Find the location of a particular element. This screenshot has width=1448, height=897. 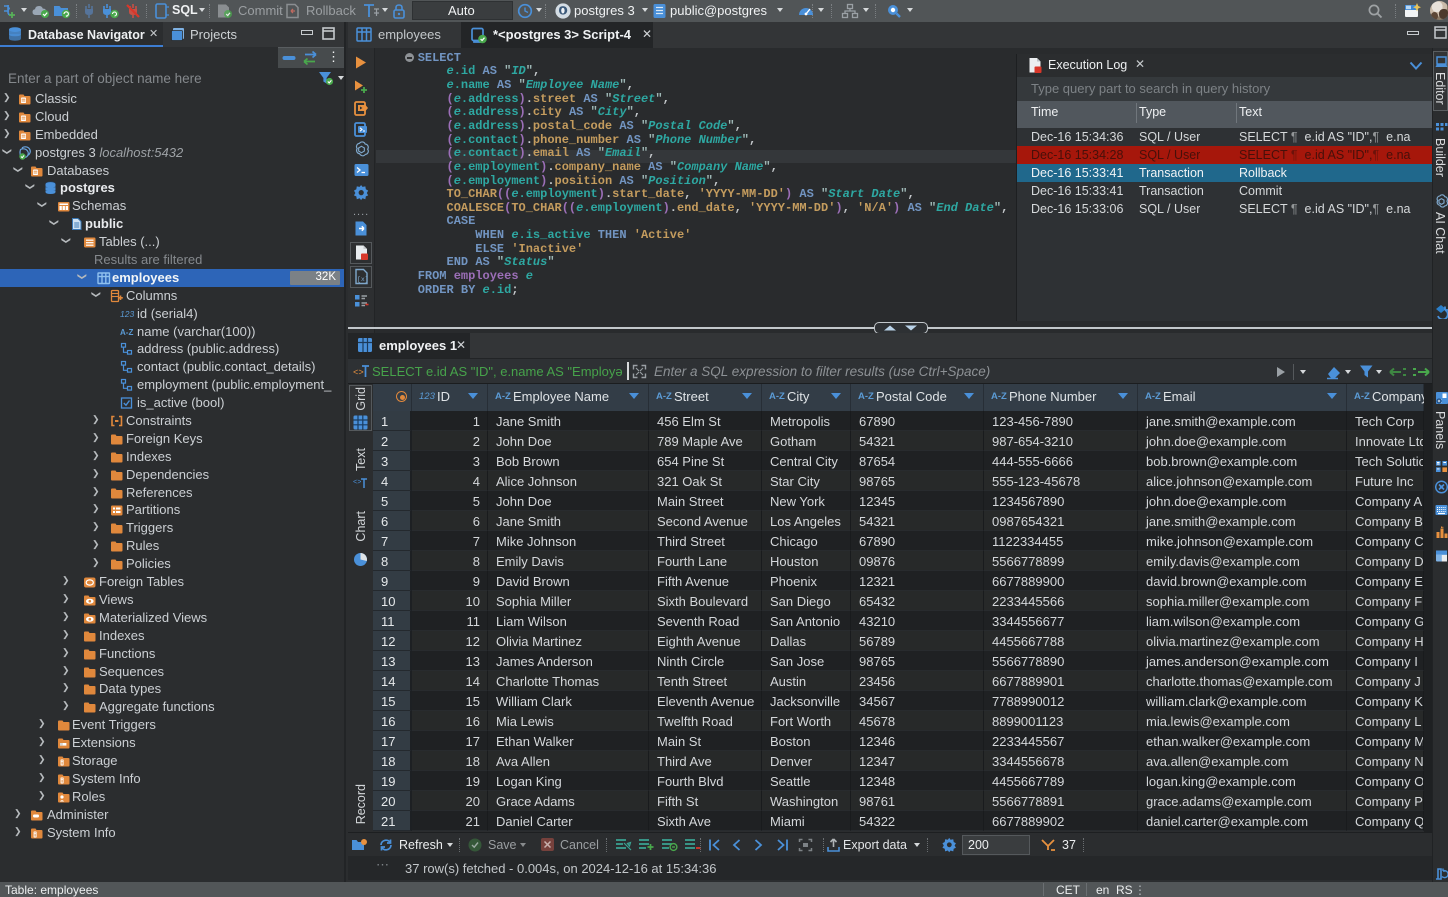

svg-text: [x] is located at coordinates (363, 279).